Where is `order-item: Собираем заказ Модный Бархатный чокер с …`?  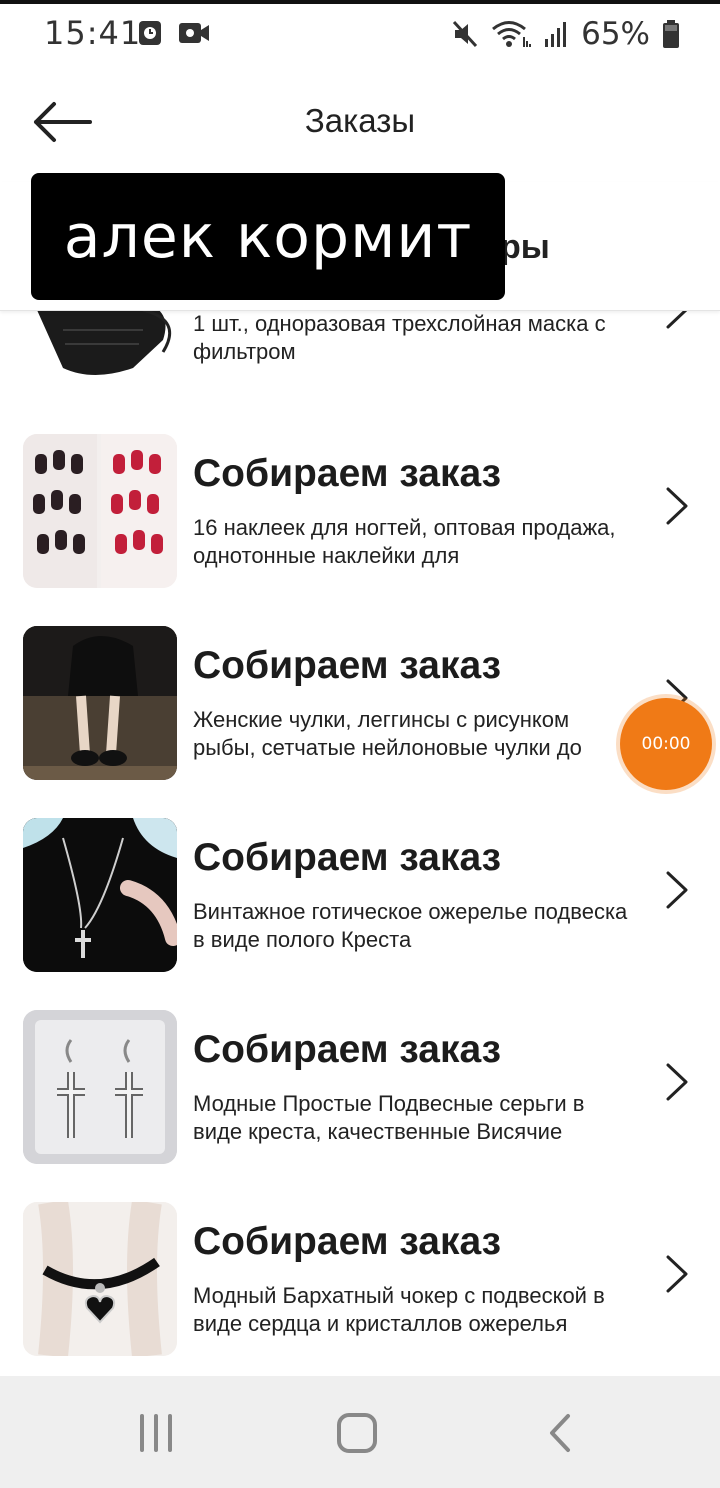 order-item: Собираем заказ Модный Бархатный чокер с … is located at coordinates (360, 1282).